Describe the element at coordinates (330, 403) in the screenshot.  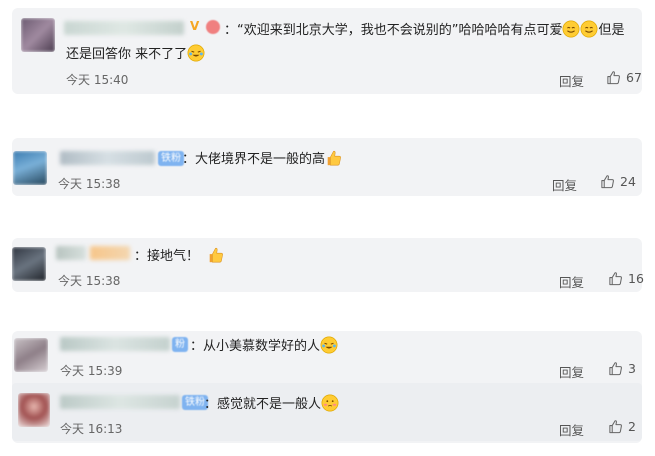
I see `shy-emoji` at that location.